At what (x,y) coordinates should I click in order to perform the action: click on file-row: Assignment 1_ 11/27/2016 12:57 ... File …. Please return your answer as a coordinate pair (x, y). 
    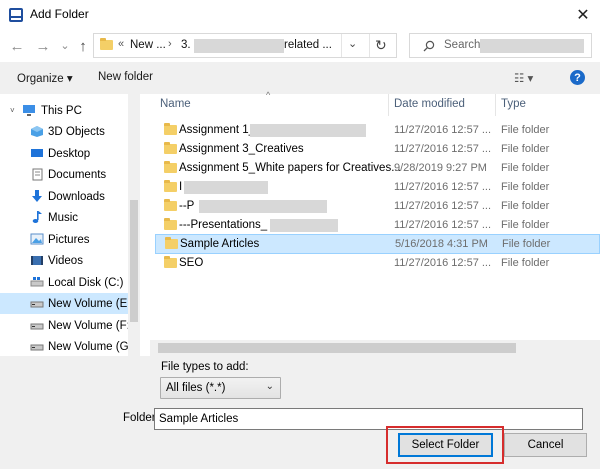
    Looking at the image, I should click on (377, 130).